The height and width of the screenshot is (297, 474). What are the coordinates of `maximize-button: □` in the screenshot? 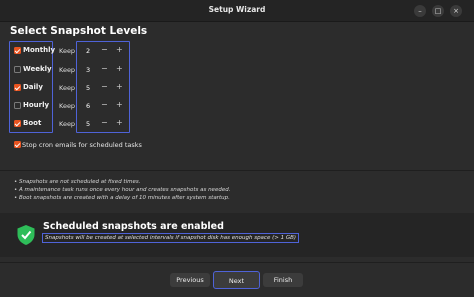 It's located at (438, 11).